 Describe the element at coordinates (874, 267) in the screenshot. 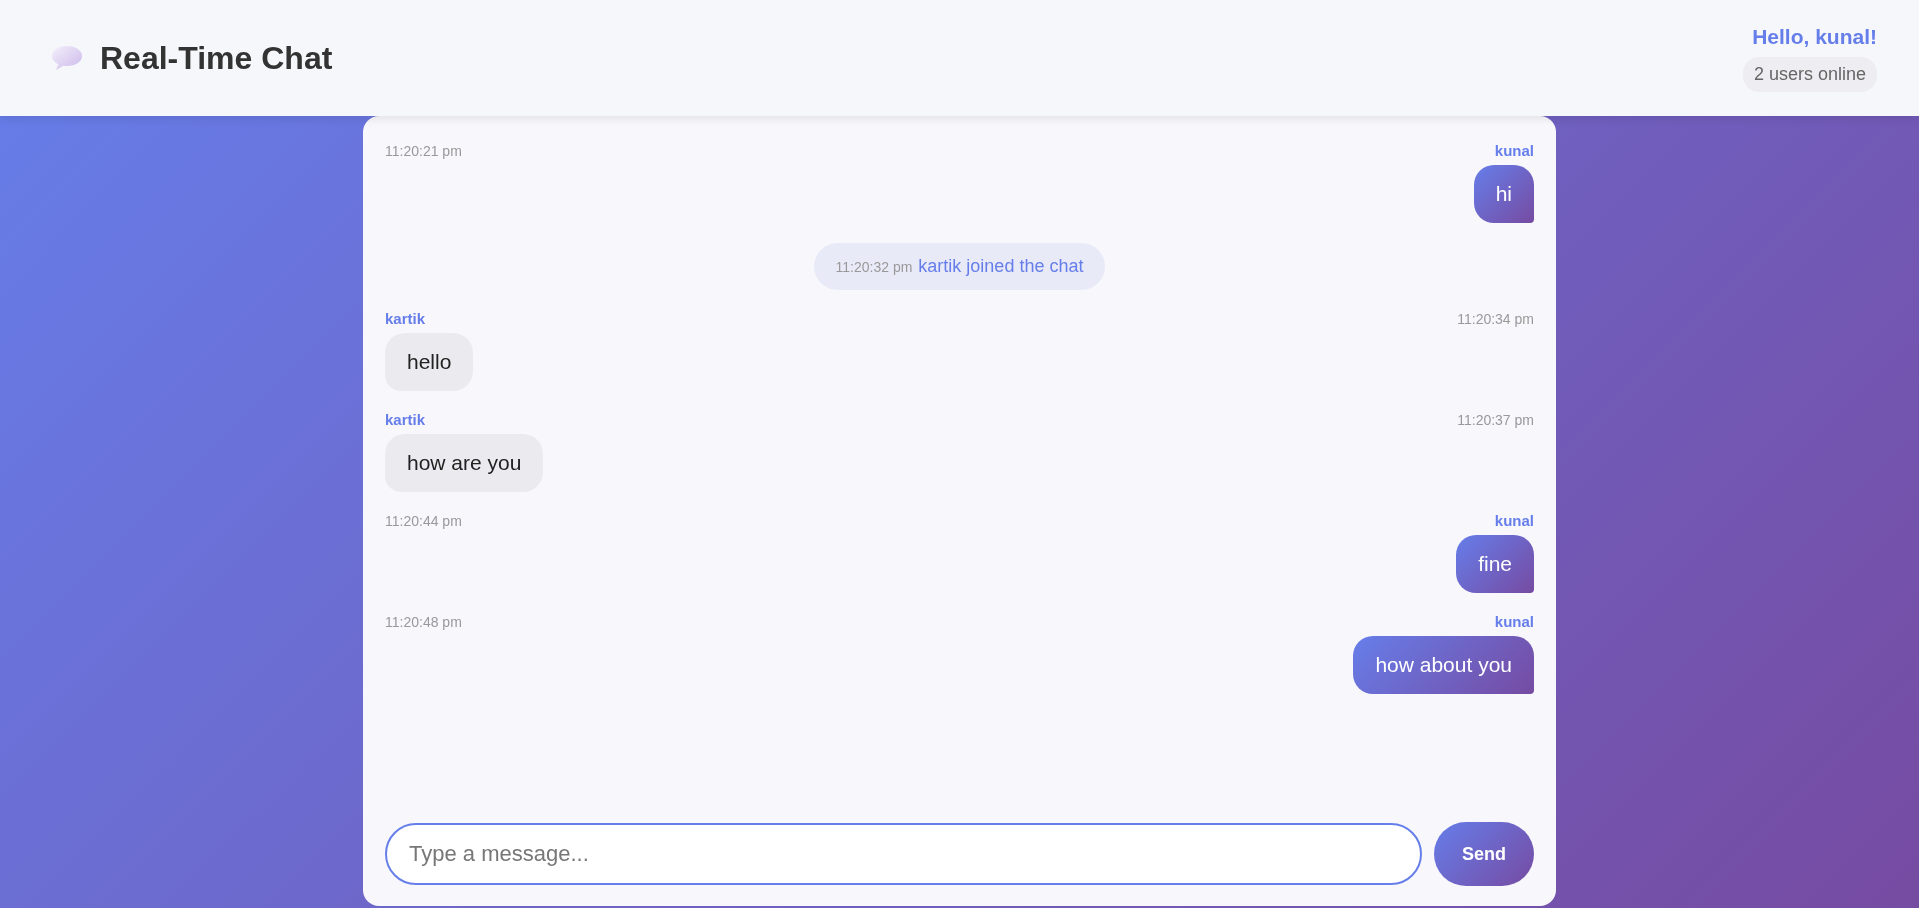

I see `message-time: 11:20:32 pm` at that location.